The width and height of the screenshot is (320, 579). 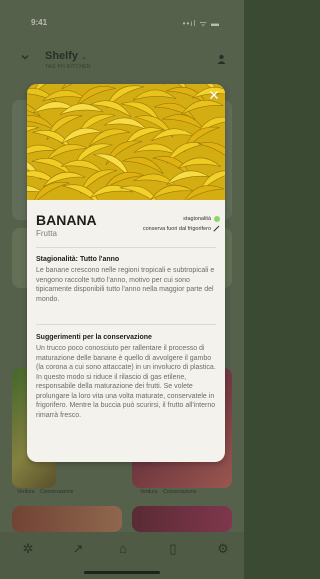 I want to click on product-name: BANANA, so click(x=66, y=220).